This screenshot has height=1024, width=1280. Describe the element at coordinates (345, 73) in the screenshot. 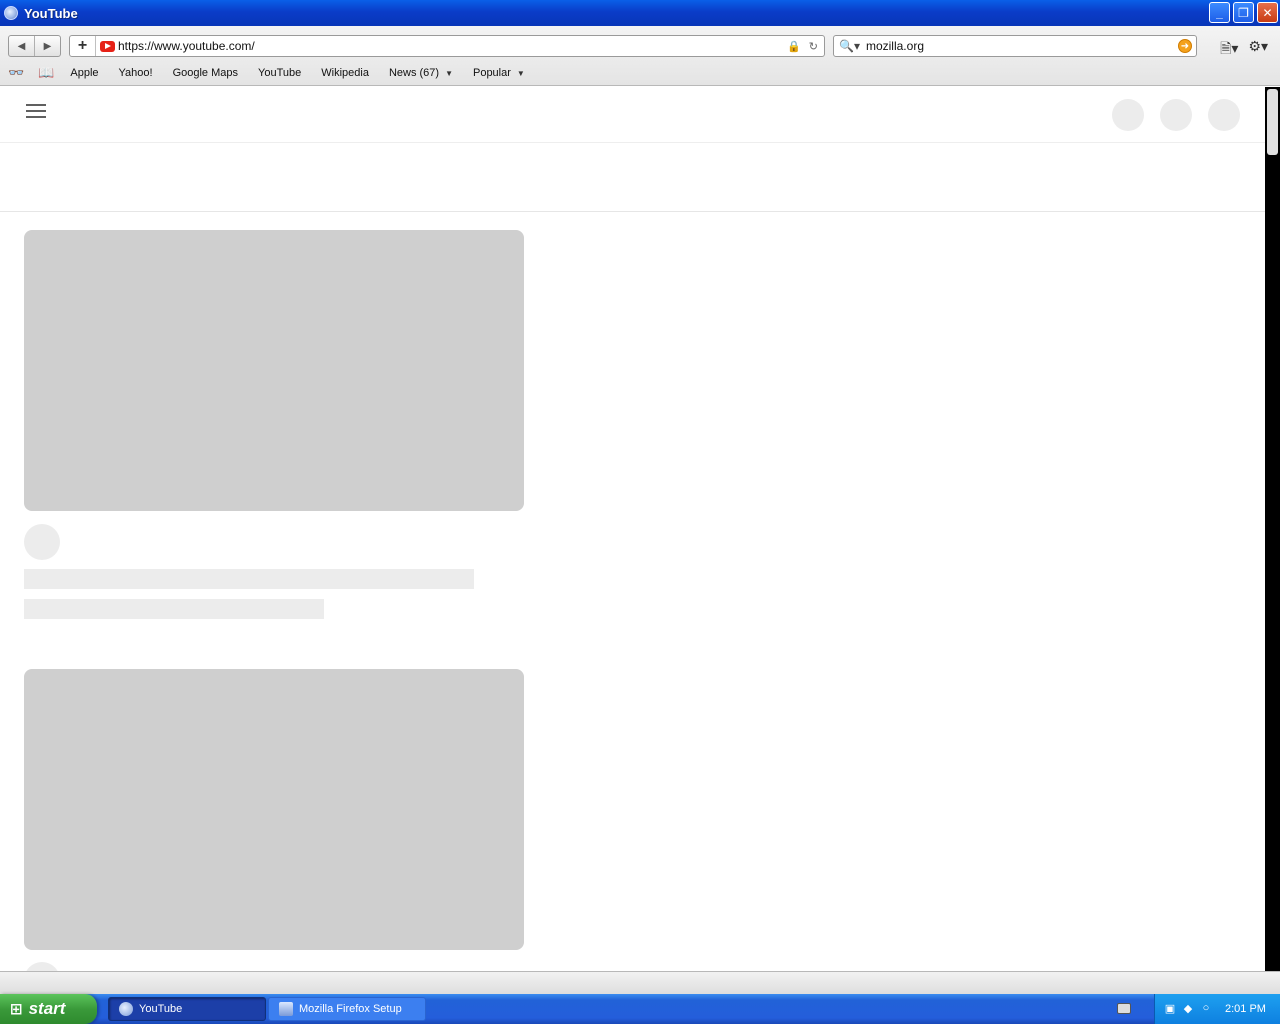

I see `bookmark-wikipedia: Wikipedia` at that location.